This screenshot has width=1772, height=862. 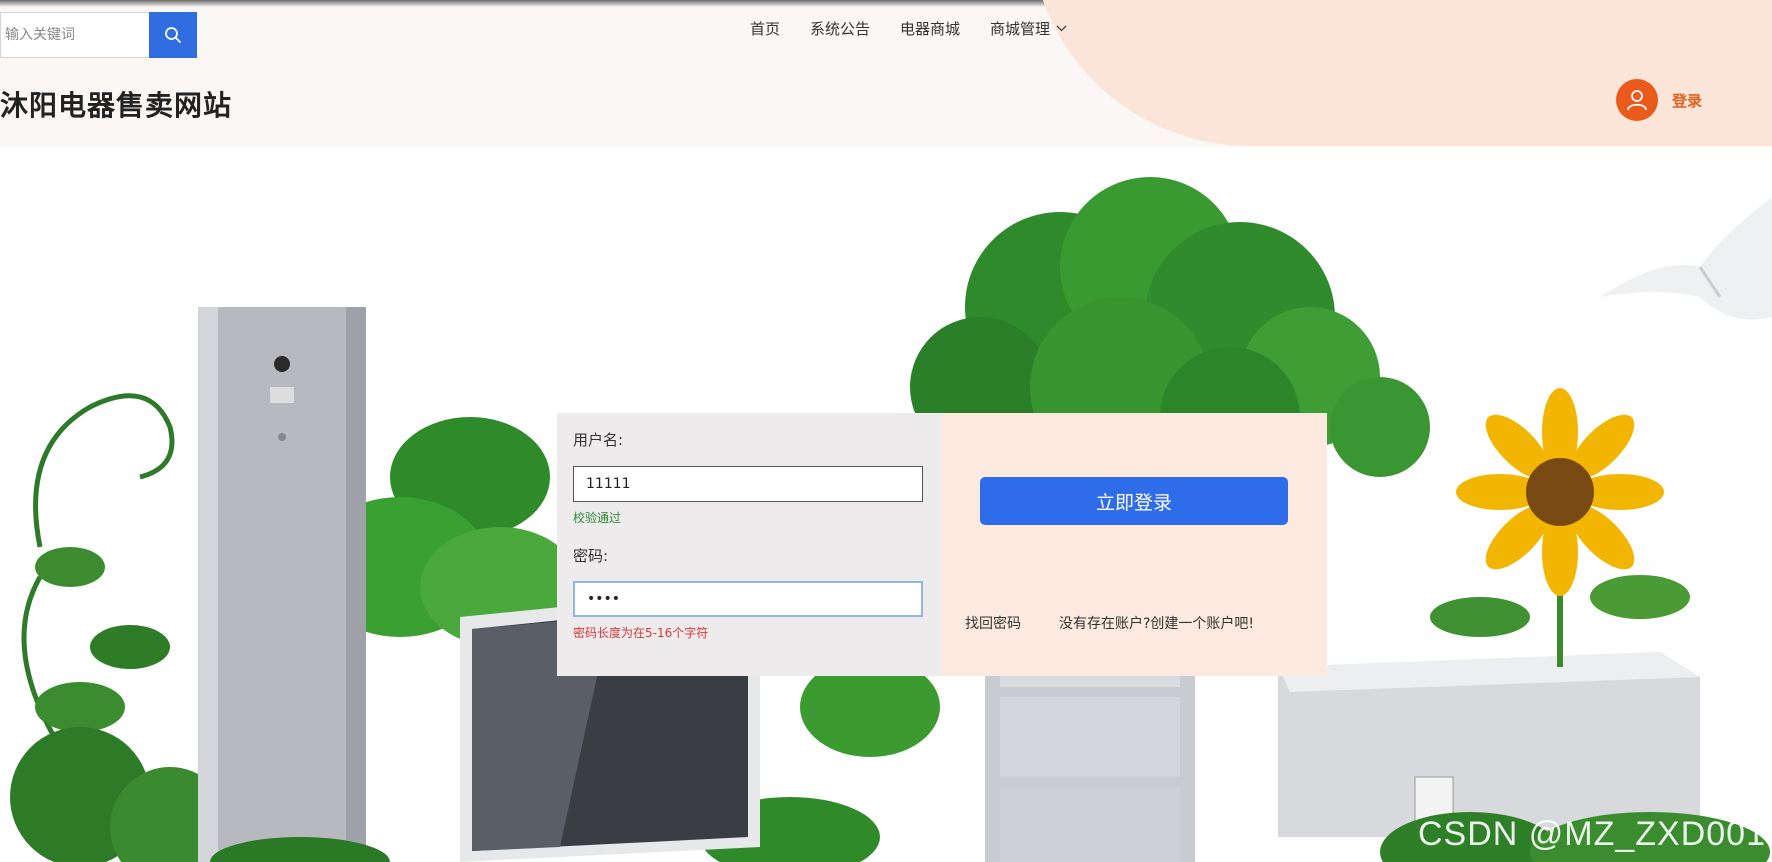 I want to click on nav-mall: 电器商城, so click(x=930, y=28).